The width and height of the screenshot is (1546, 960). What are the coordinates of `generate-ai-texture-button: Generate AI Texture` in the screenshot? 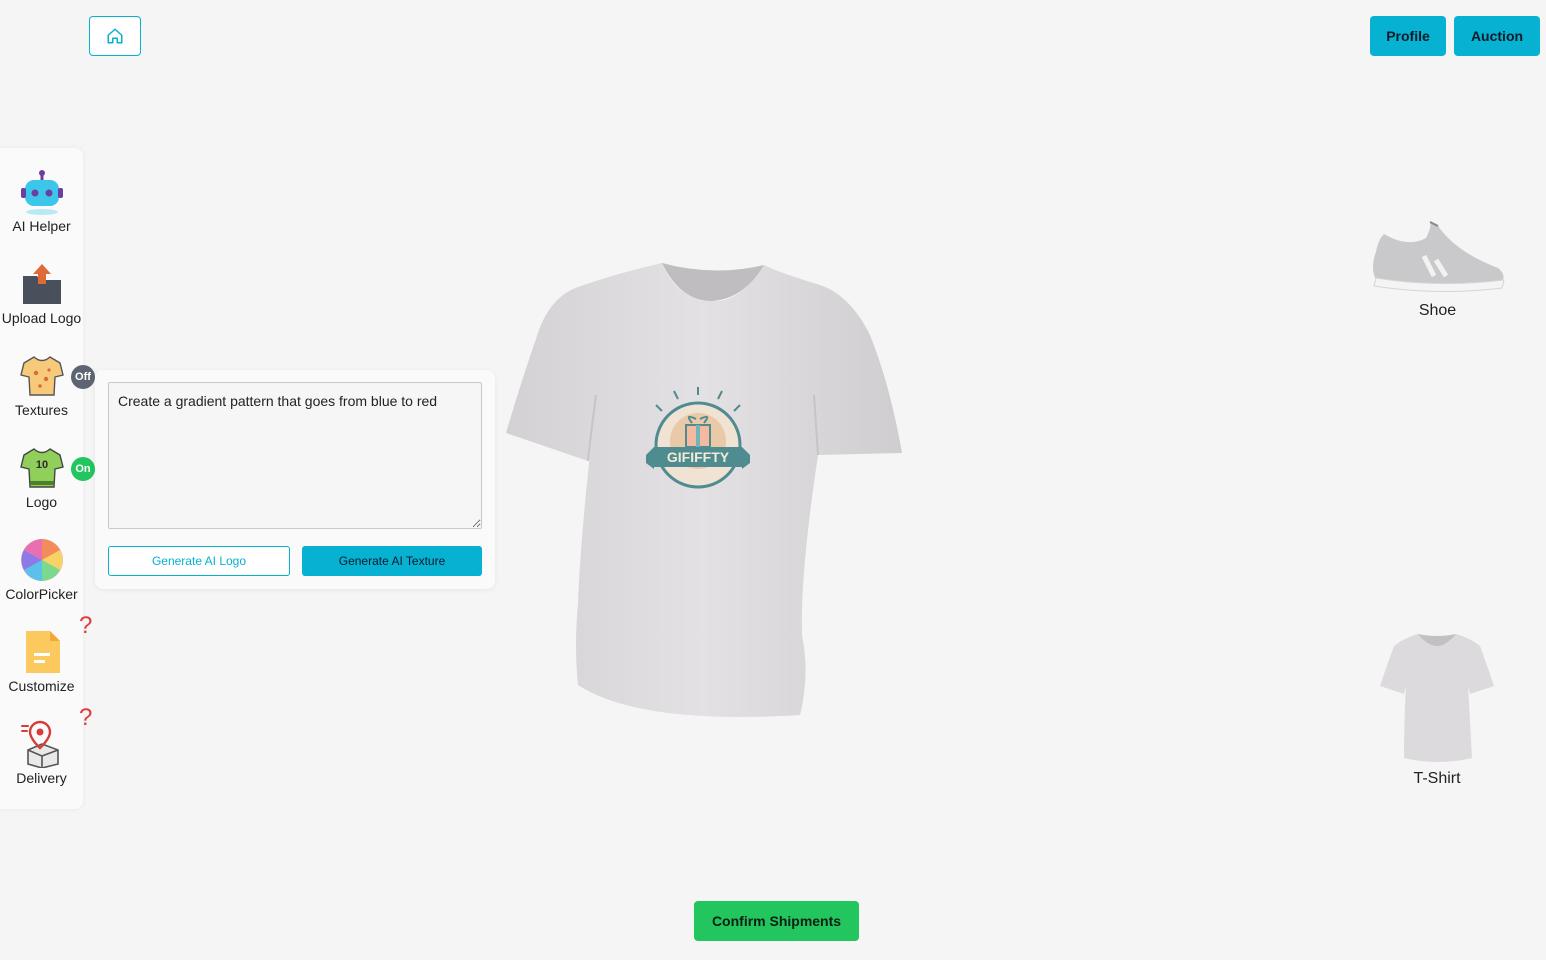 It's located at (392, 561).